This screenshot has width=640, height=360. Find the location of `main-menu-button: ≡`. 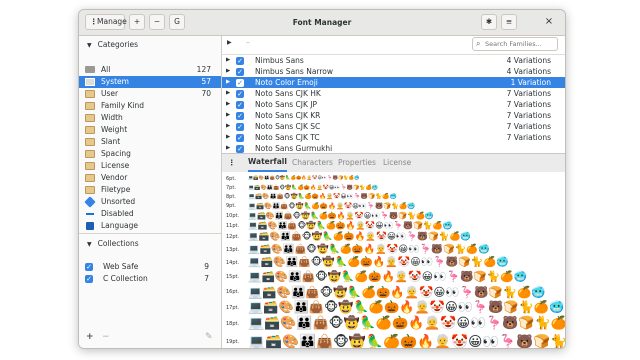

main-menu-button: ≡ is located at coordinates (509, 22).